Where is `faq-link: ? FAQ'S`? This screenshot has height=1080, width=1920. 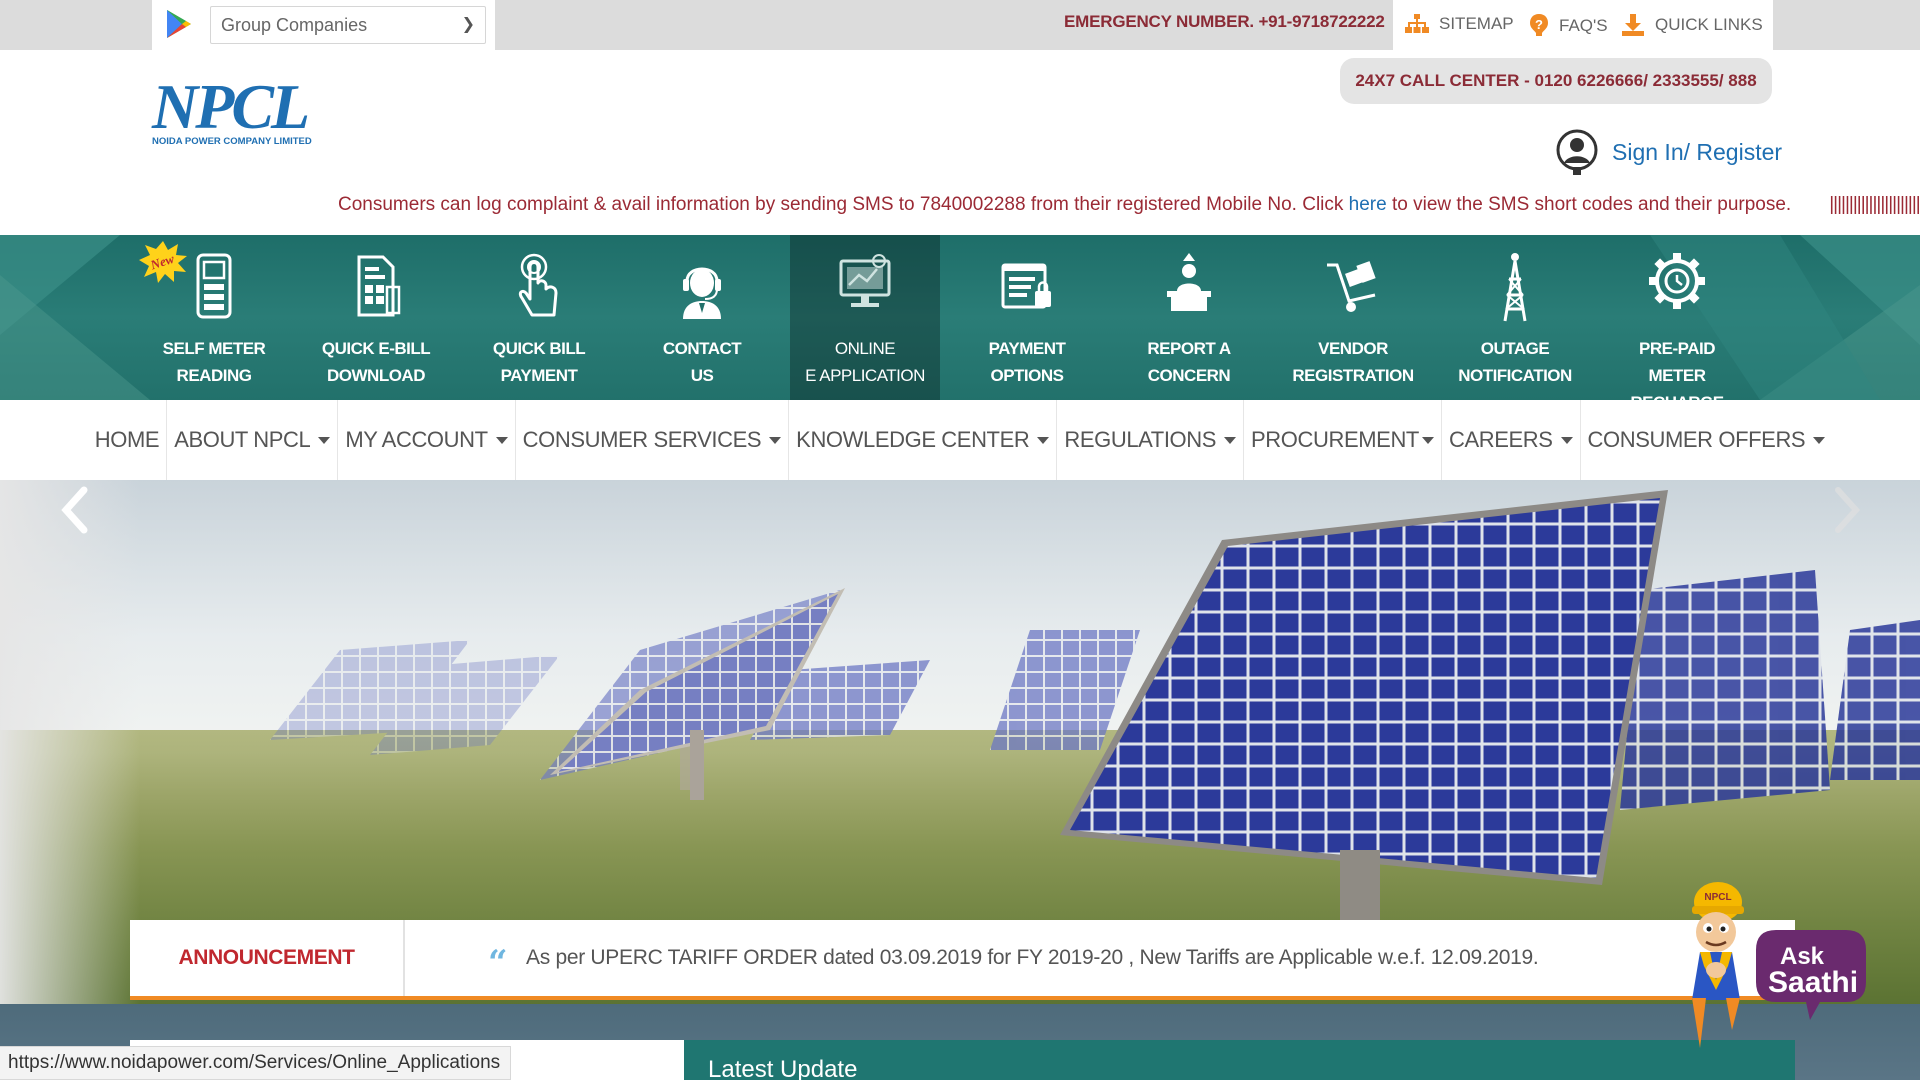 faq-link: ? FAQ'S is located at coordinates (1568, 26).